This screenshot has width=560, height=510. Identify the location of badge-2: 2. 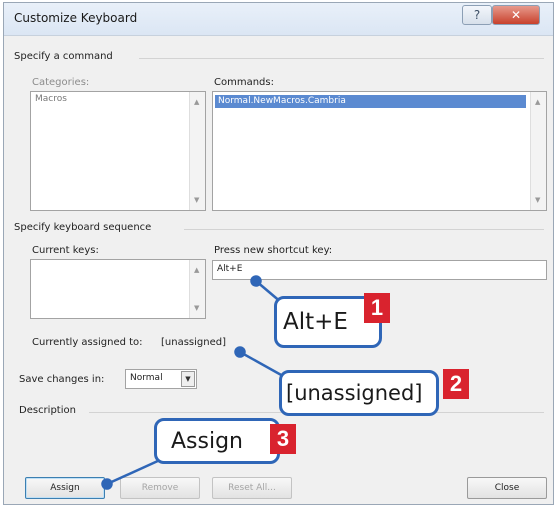
(456, 384).